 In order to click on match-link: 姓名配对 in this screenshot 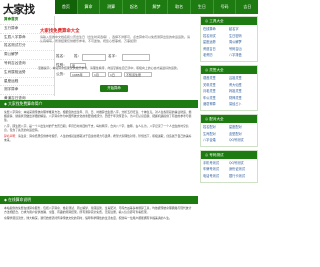, I will do `click(216, 128)`.